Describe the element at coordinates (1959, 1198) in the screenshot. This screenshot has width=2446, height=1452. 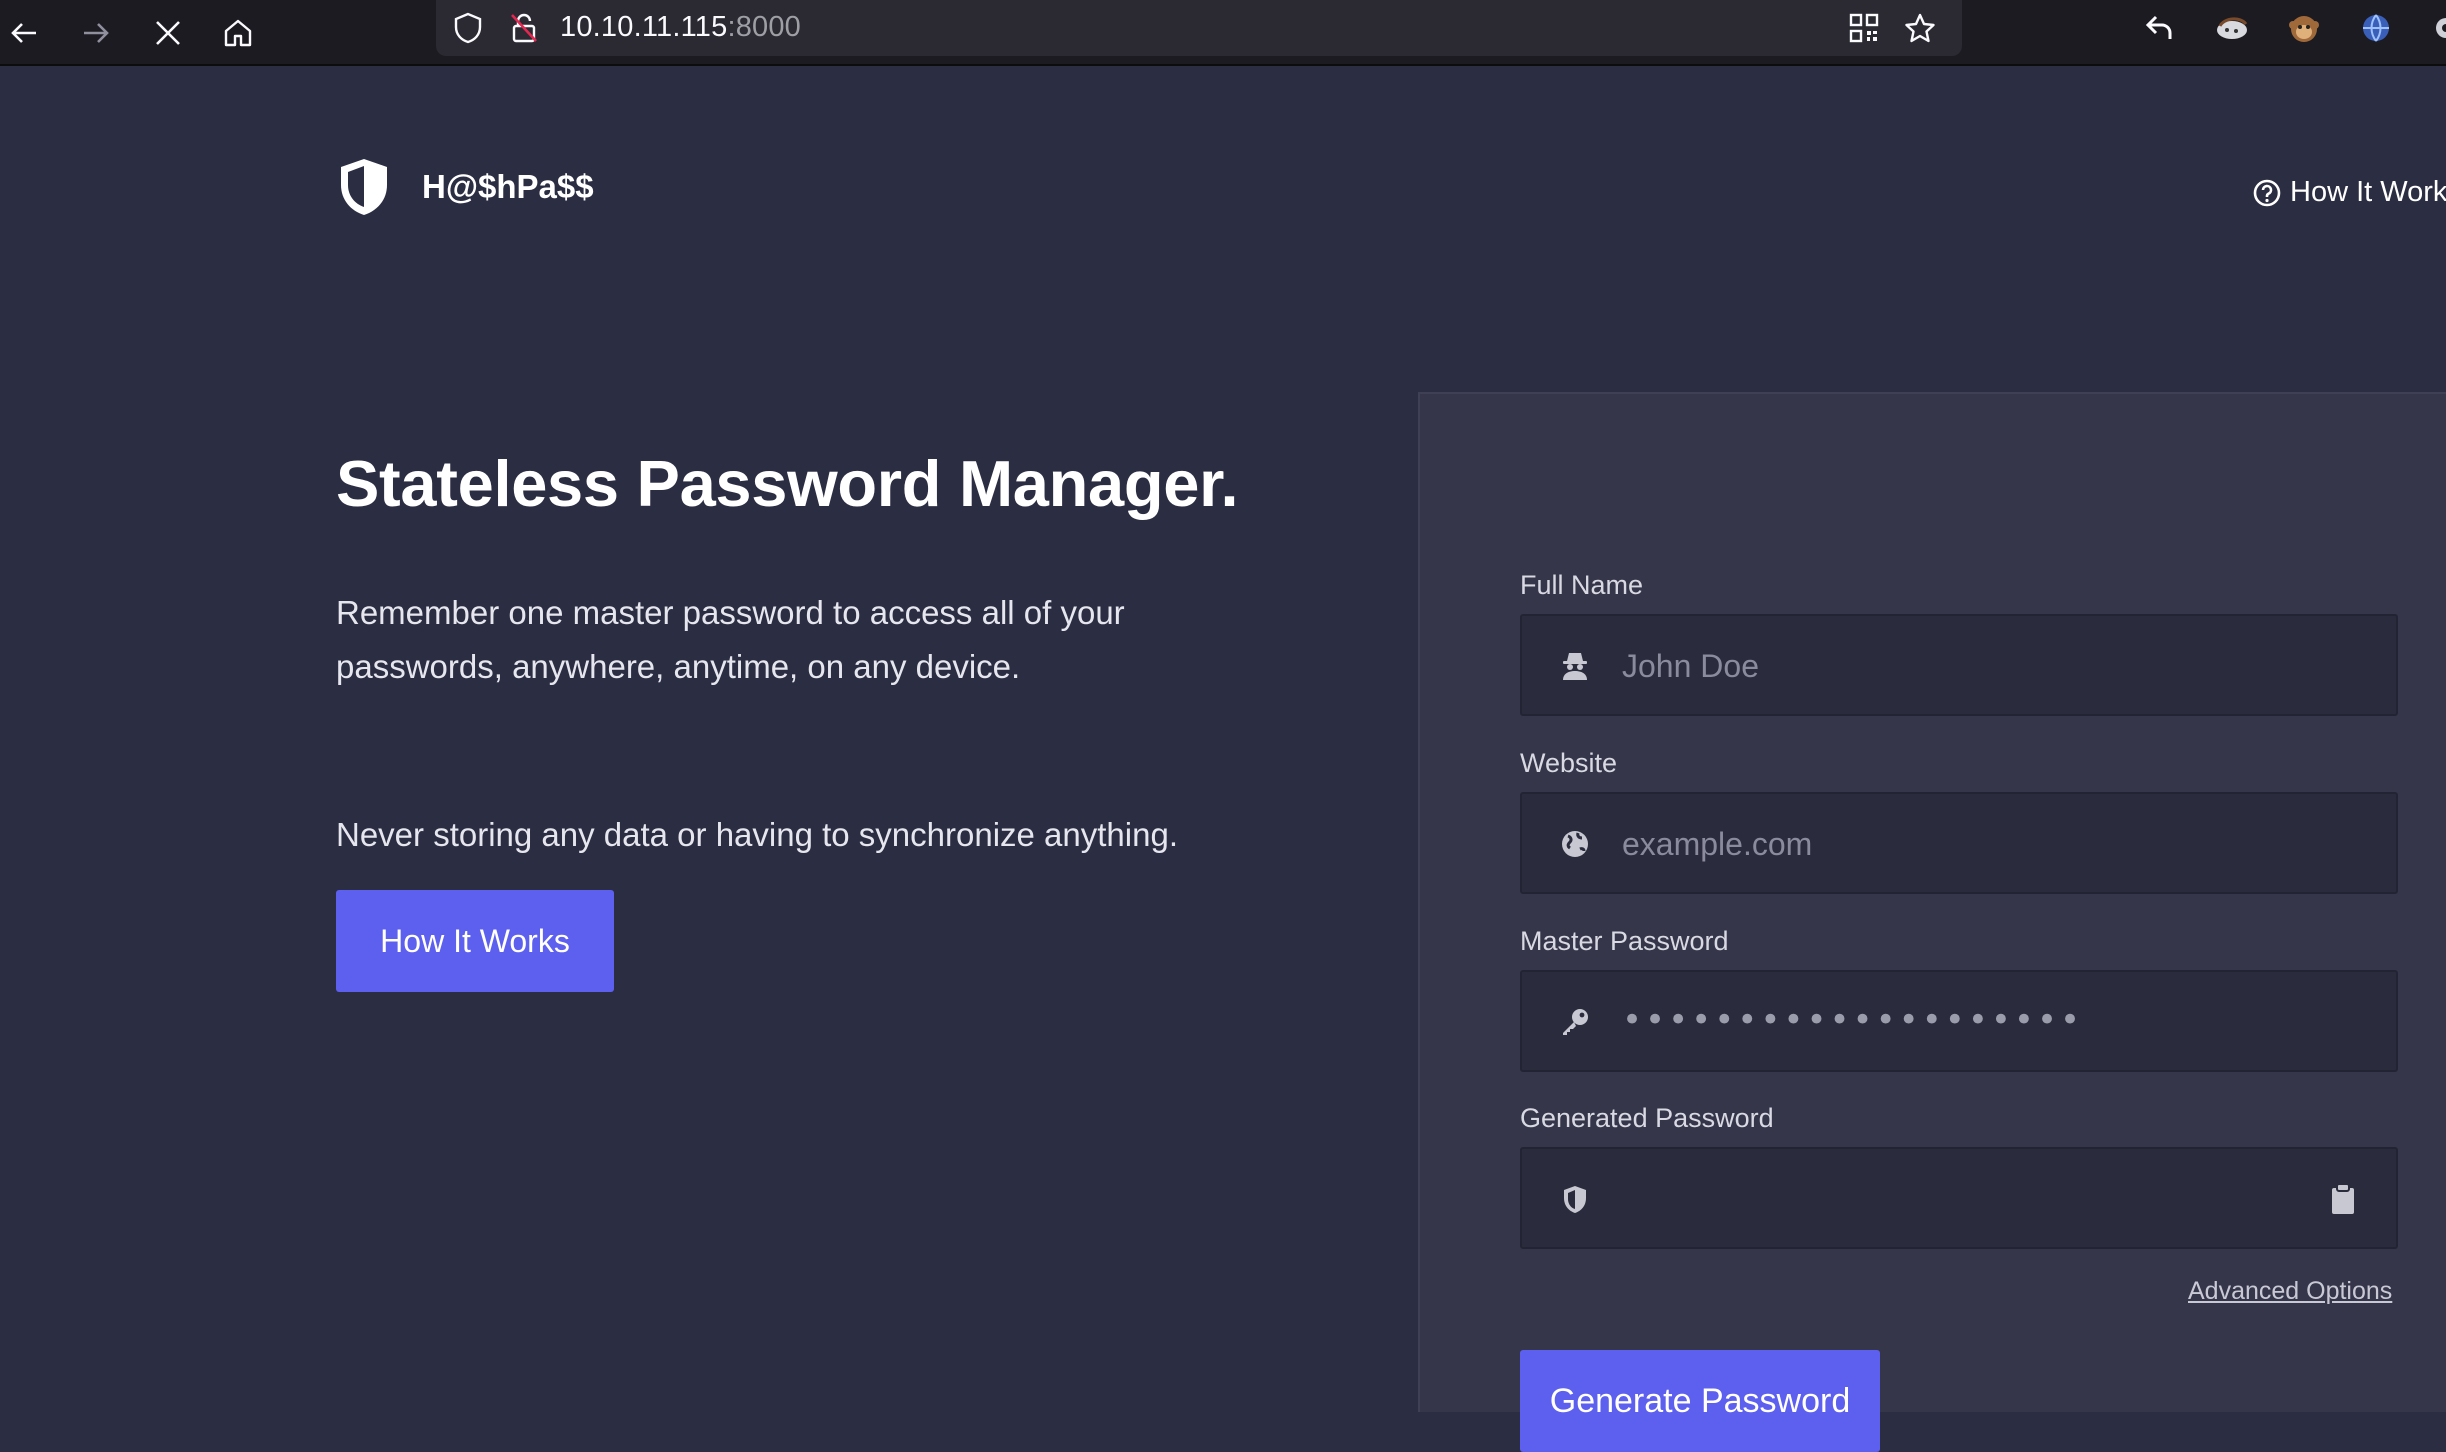
I see `generated-password-field` at that location.